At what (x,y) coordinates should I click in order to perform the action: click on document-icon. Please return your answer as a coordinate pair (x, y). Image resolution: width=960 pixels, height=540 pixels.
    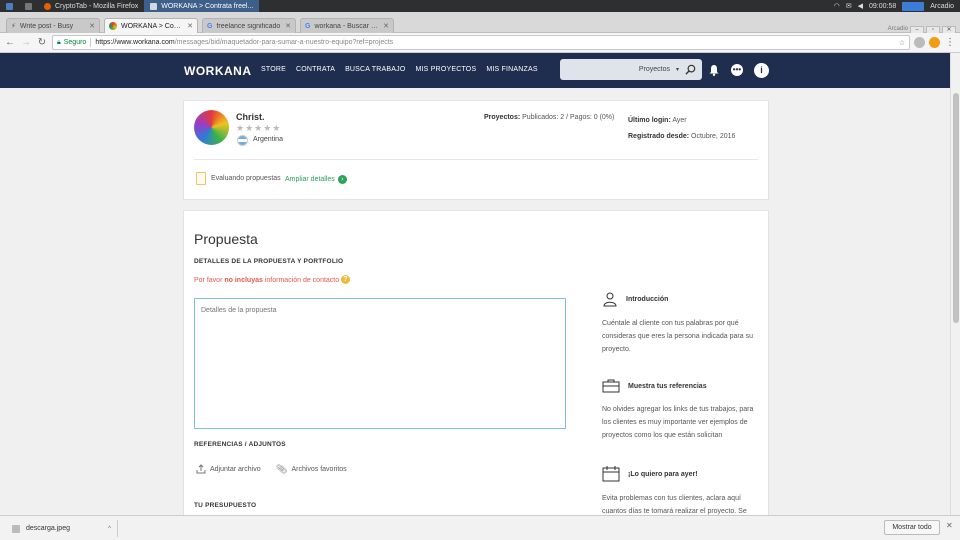
    Looking at the image, I should click on (201, 178).